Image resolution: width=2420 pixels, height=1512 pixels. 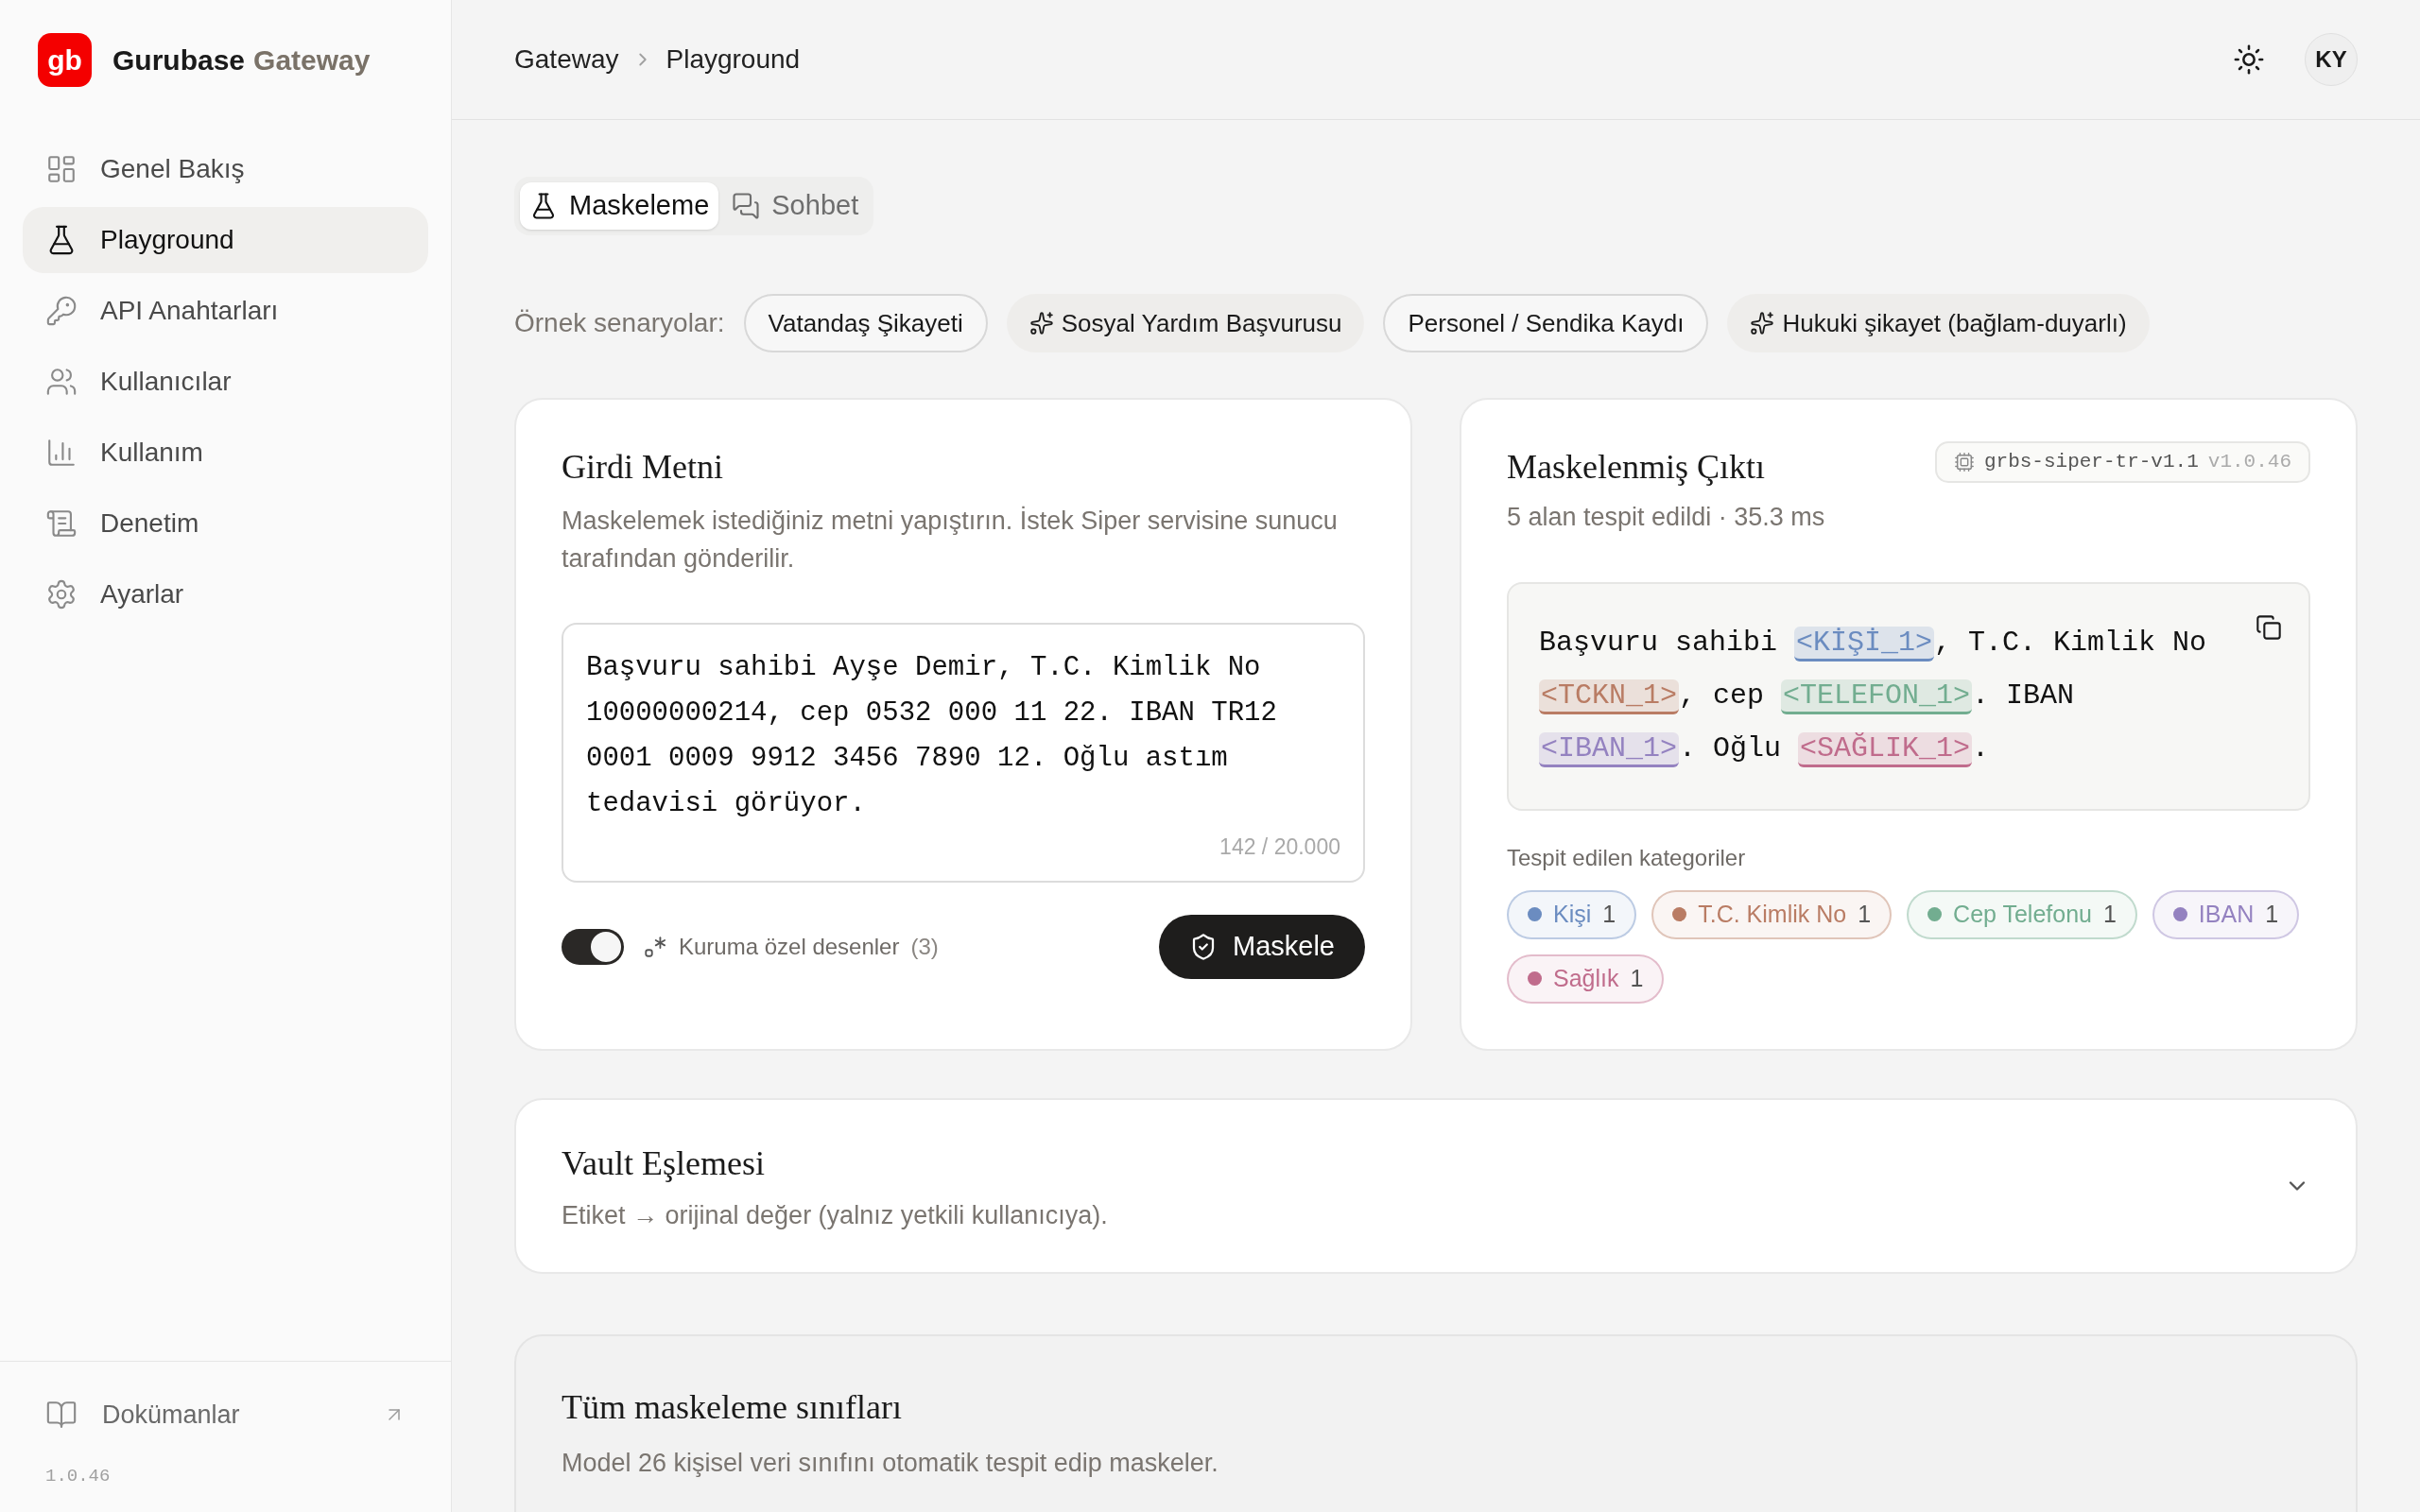 I want to click on mask-tag: <IBAN_1>, so click(x=1609, y=749).